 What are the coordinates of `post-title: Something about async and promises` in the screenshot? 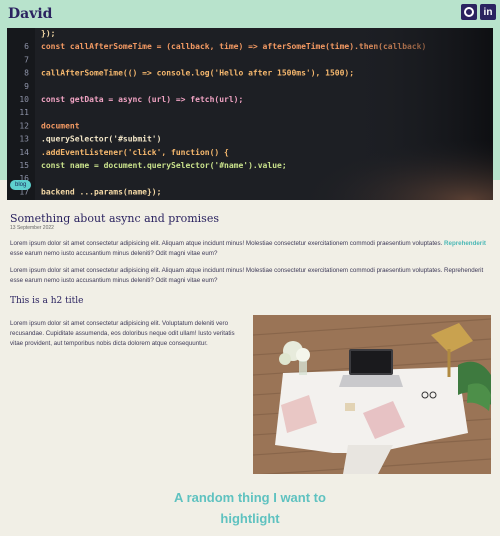 It's located at (114, 218).